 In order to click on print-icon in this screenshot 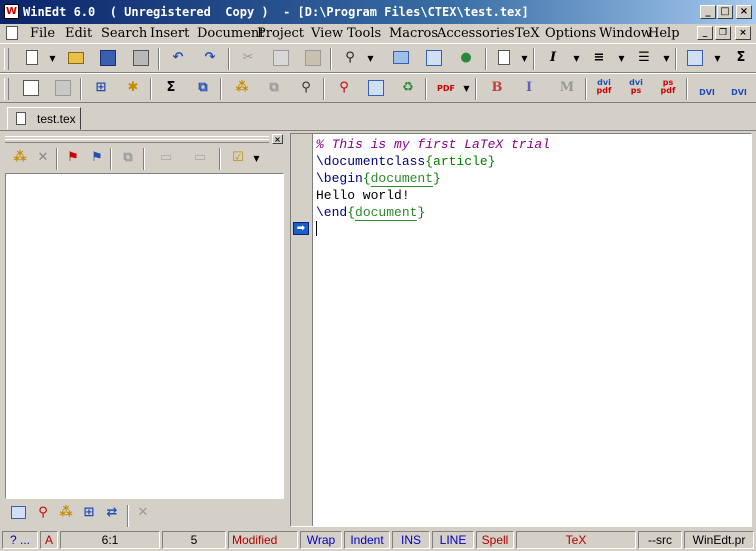, I will do `click(141, 59)`.